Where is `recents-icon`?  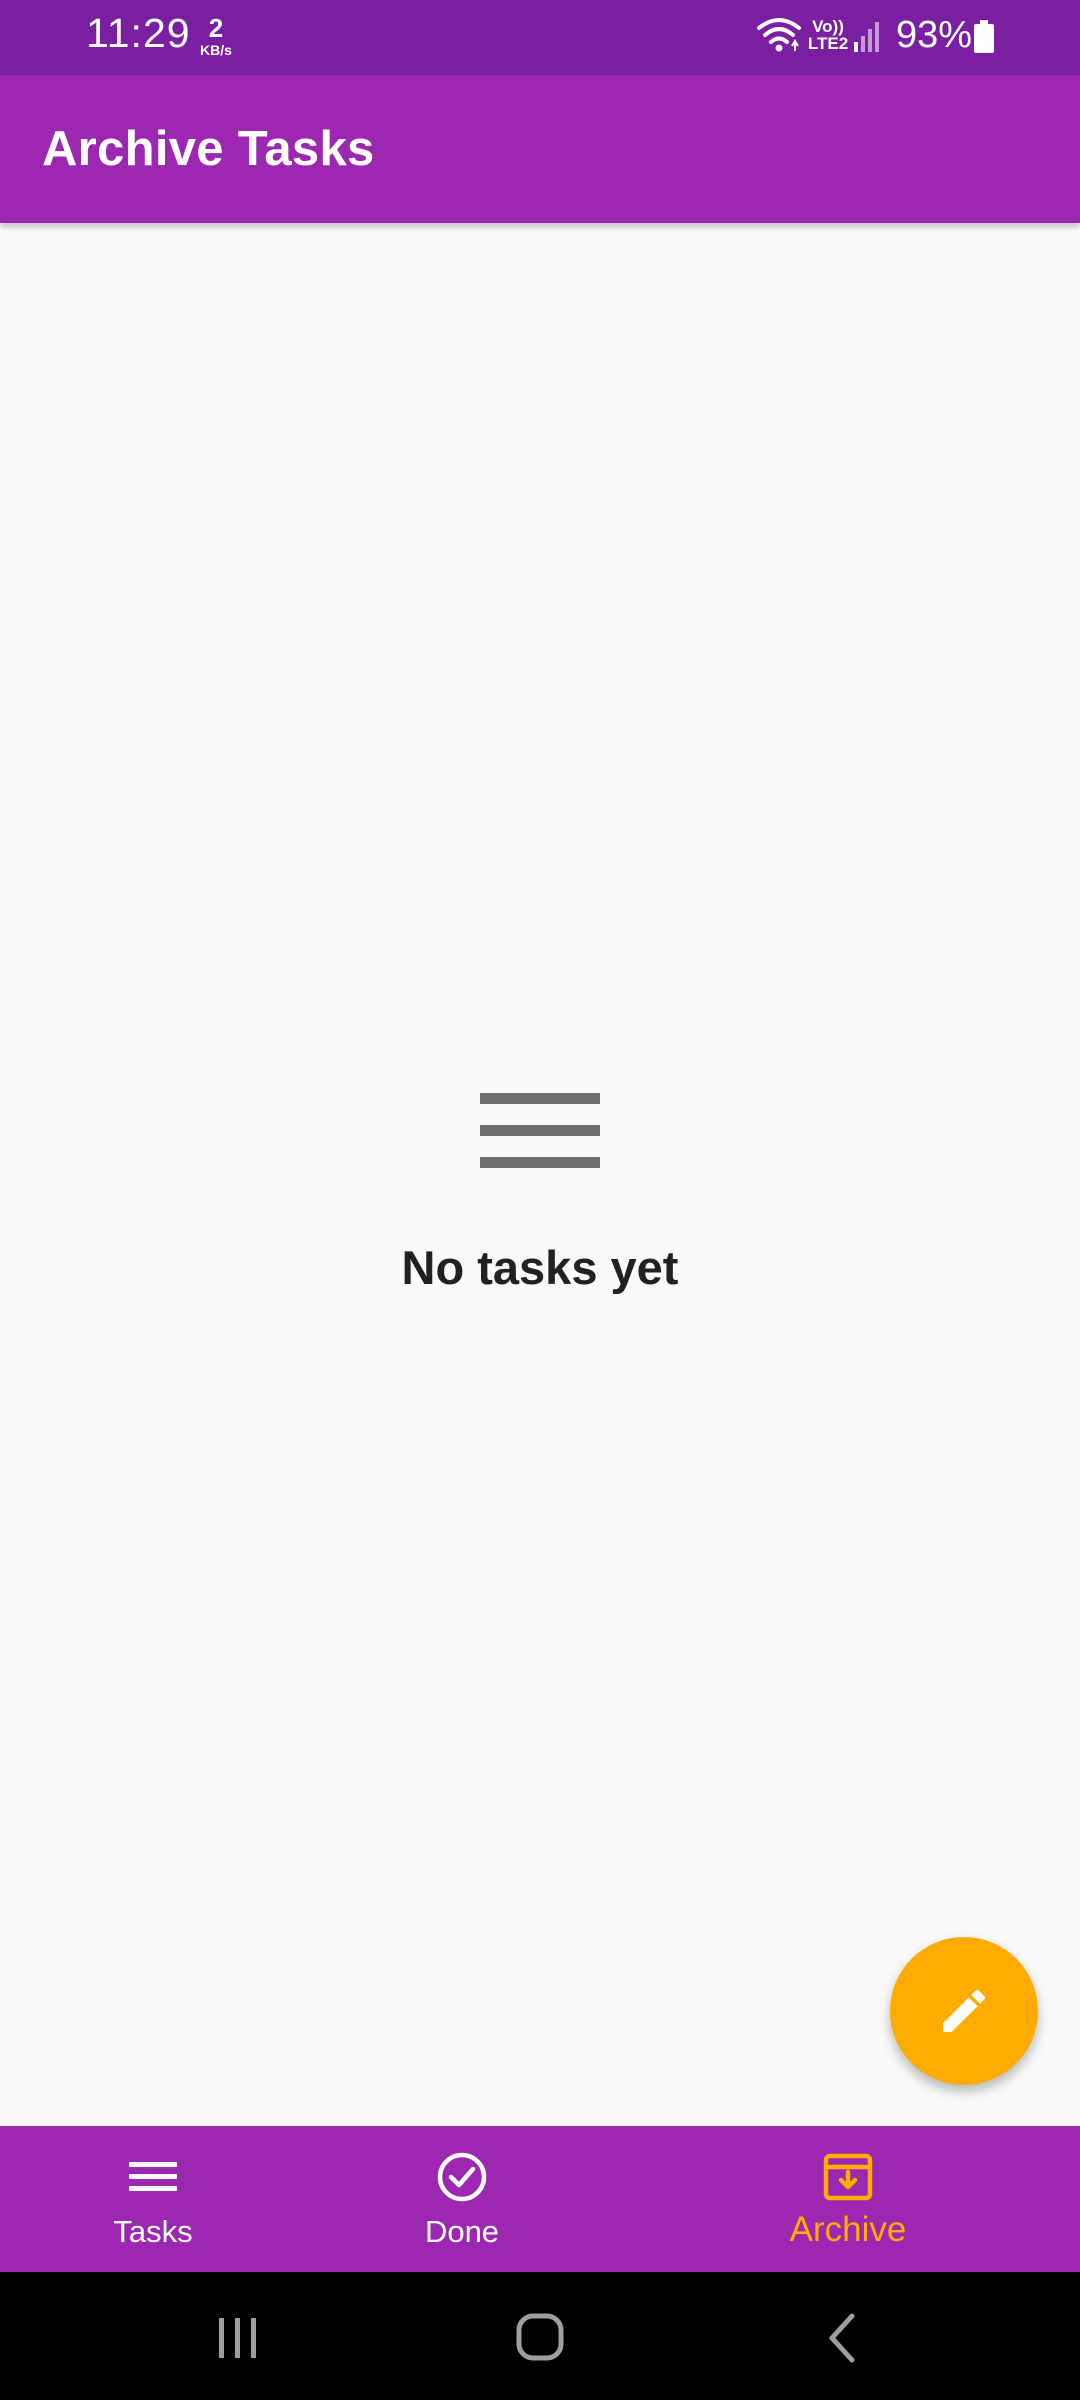 recents-icon is located at coordinates (238, 2338).